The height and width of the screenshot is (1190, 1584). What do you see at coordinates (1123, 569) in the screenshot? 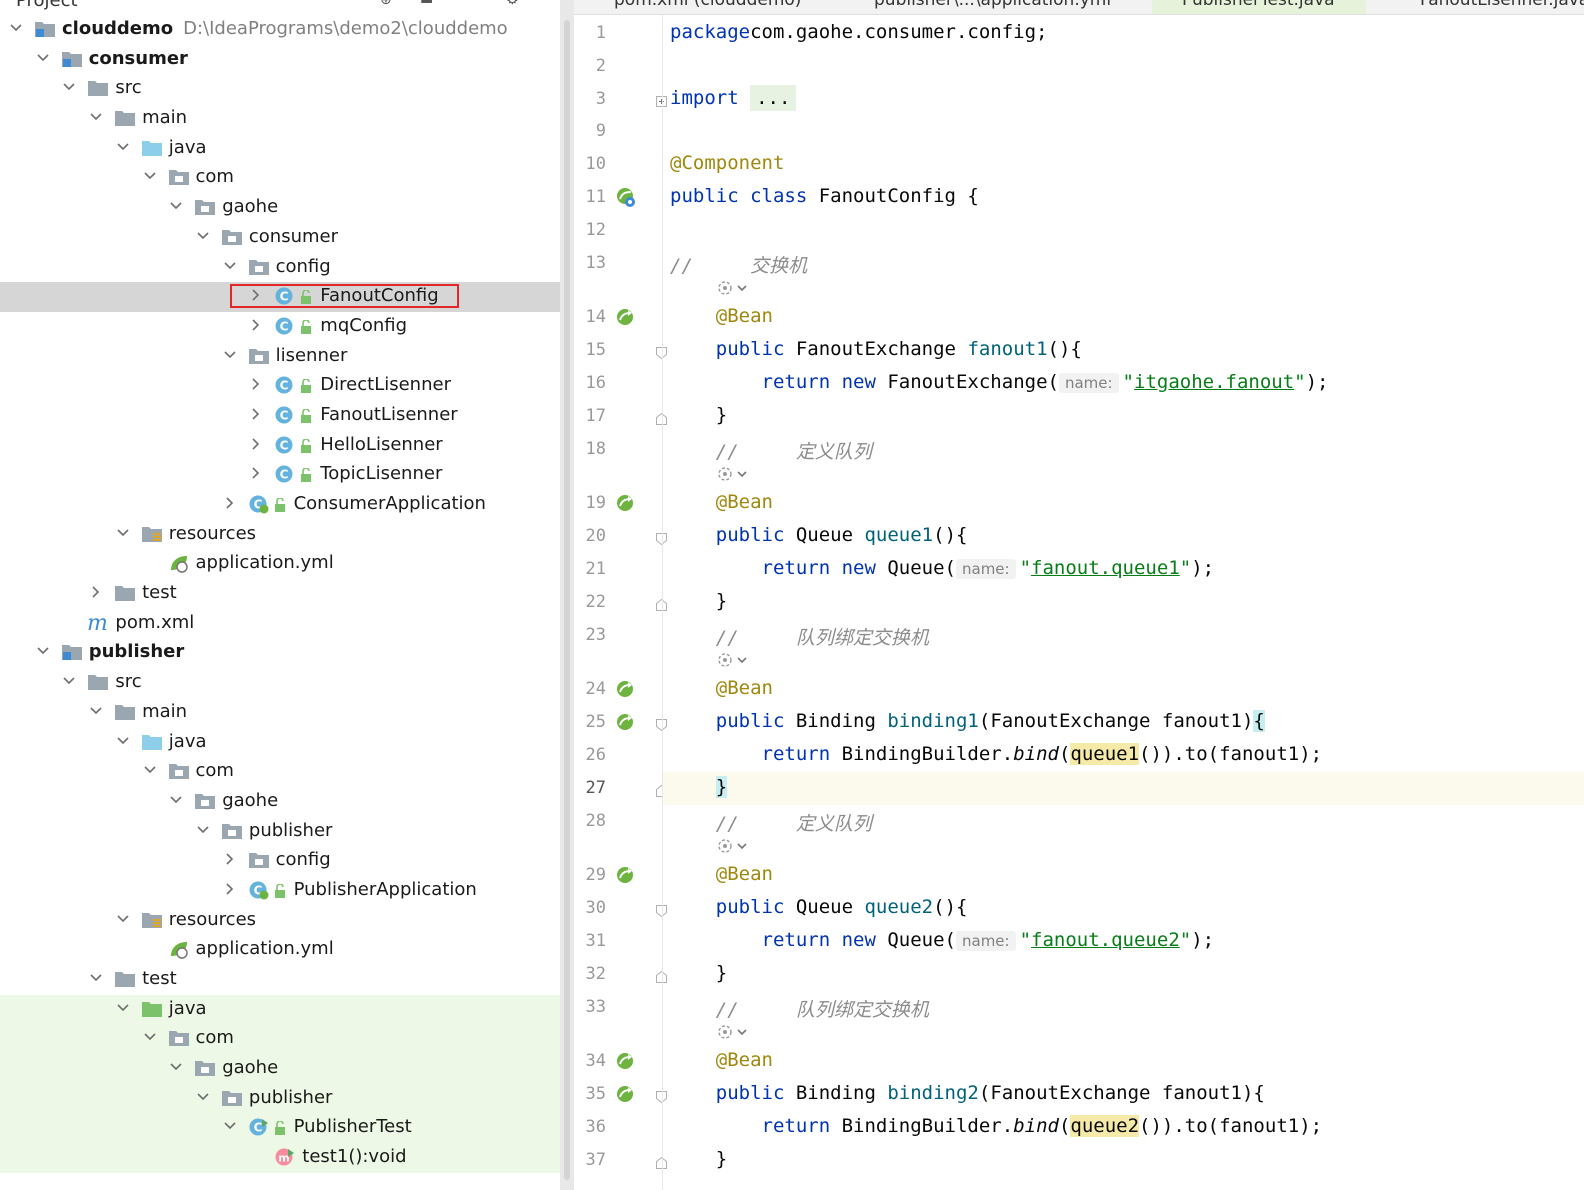
I see `code-line: return new Queue(name: "fanout.queue1");` at bounding box center [1123, 569].